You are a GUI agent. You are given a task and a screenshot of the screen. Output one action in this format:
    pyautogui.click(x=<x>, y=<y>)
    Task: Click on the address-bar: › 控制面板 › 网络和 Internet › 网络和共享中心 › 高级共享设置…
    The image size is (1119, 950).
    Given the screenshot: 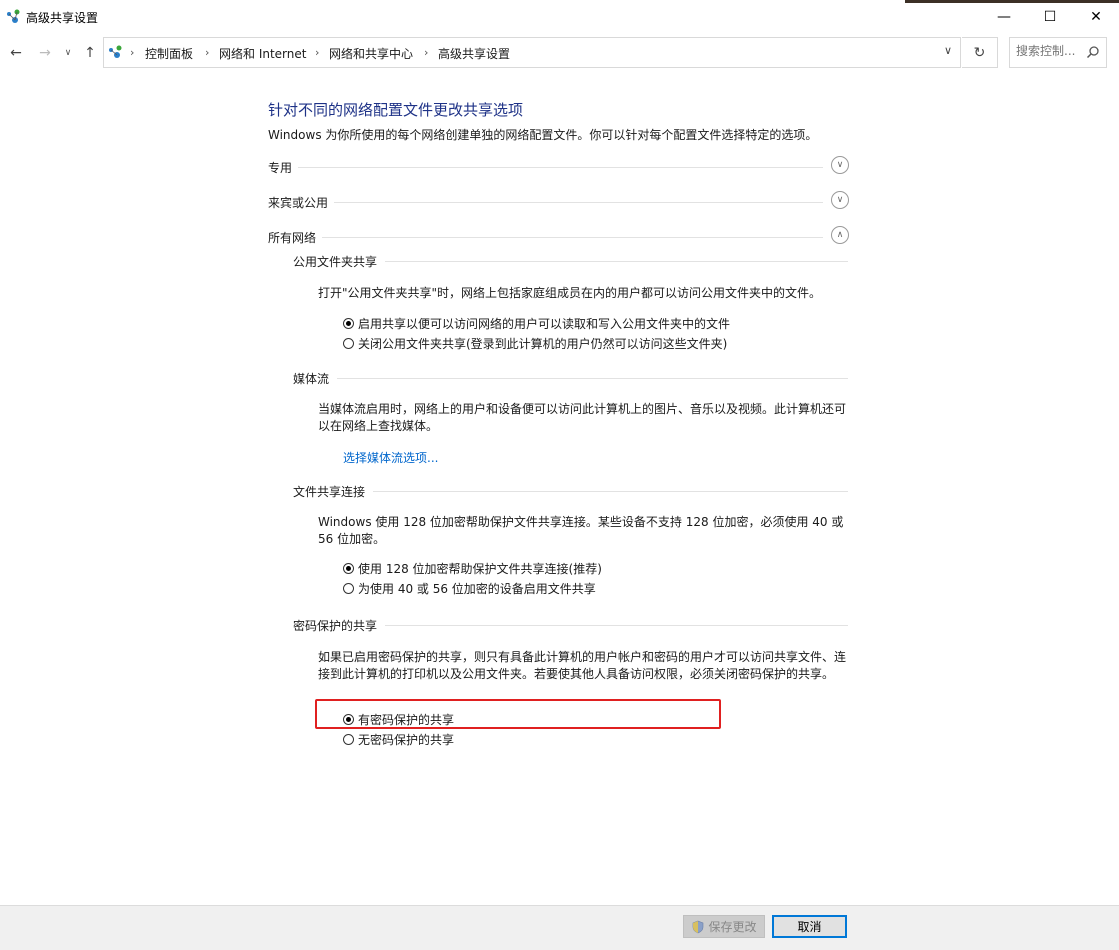 What is the action you would take?
    pyautogui.click(x=532, y=52)
    